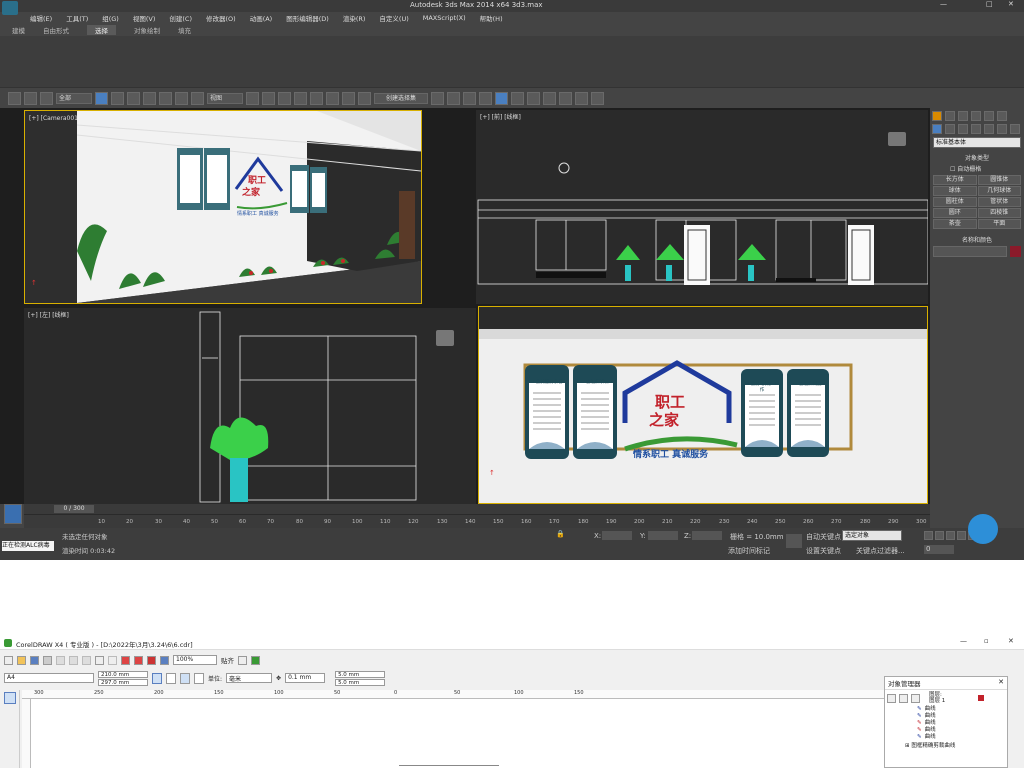 This screenshot has height=768, width=1024. Describe the element at coordinates (823, 537) in the screenshot. I see `autokey-button: 自动关键点` at that location.